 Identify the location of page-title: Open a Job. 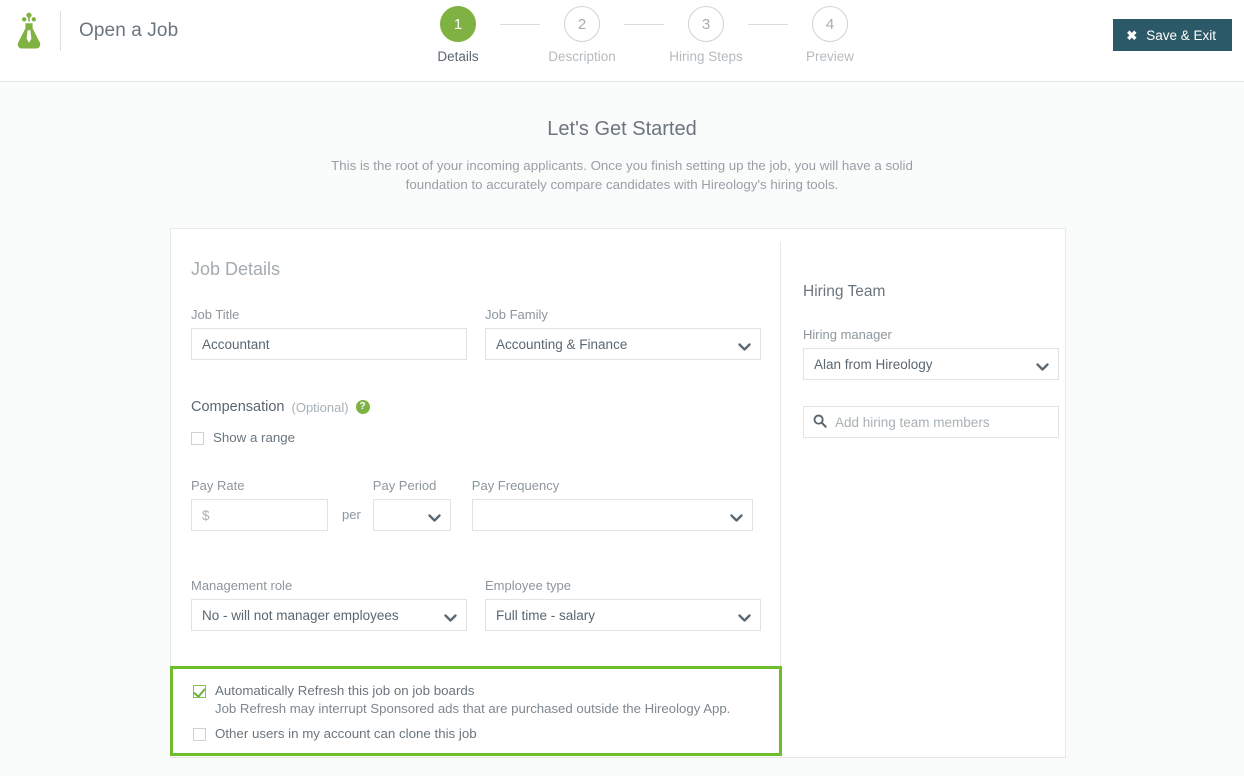
(129, 30).